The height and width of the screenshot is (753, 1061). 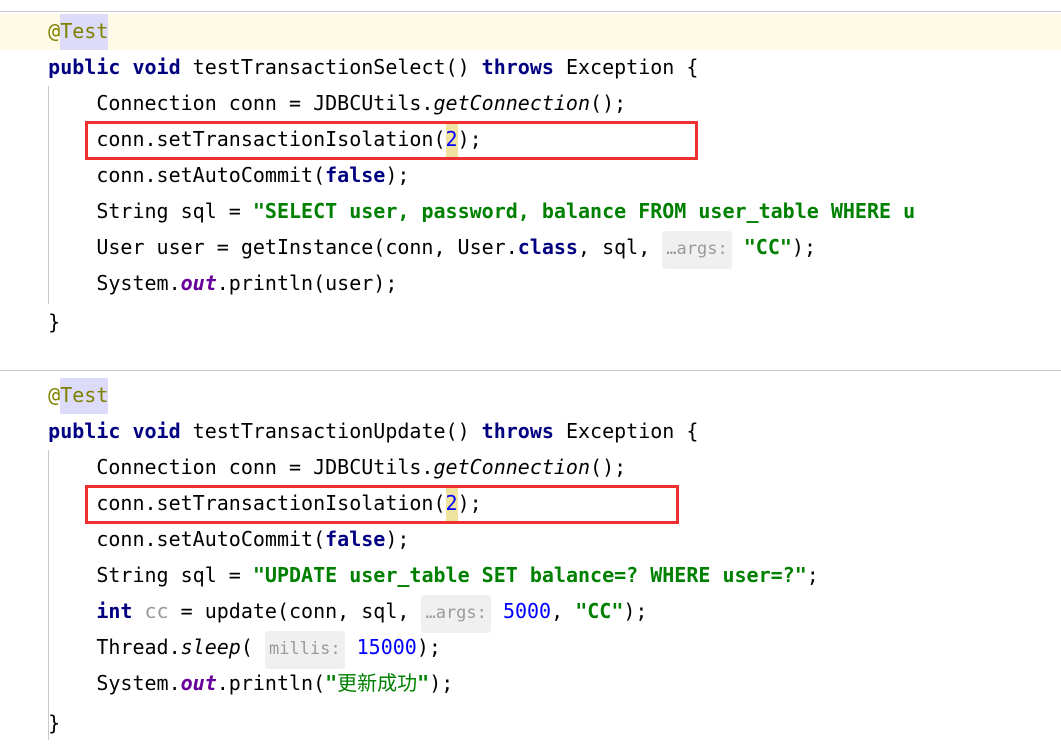 I want to click on top-rule, so click(x=530, y=11).